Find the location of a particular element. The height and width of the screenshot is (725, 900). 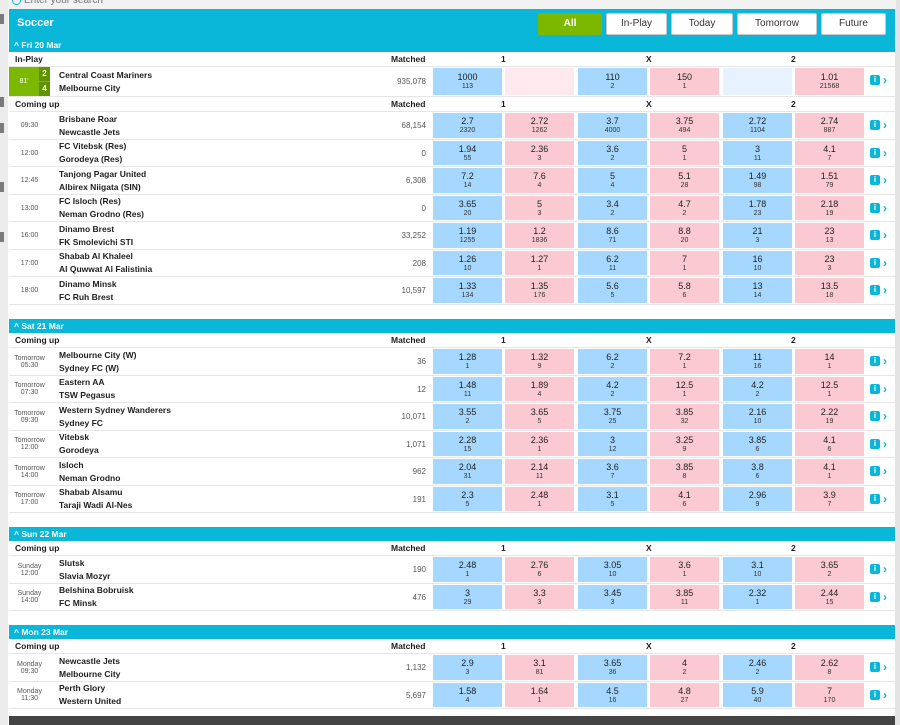

lay-odds-cell: 7.6 4 is located at coordinates (539, 180).